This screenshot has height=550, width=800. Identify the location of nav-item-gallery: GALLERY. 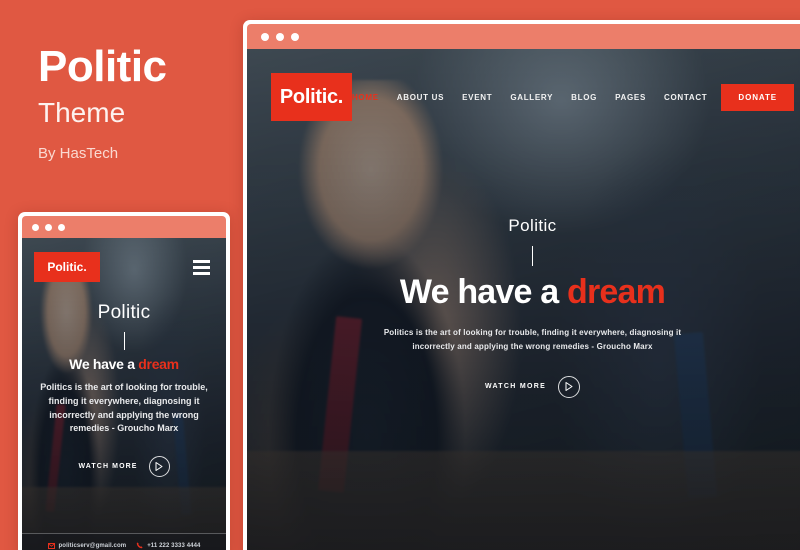
(531, 97).